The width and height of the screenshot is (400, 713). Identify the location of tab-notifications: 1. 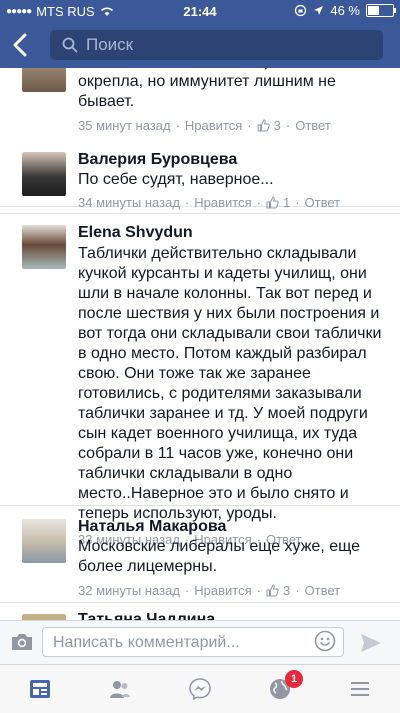
(280, 689).